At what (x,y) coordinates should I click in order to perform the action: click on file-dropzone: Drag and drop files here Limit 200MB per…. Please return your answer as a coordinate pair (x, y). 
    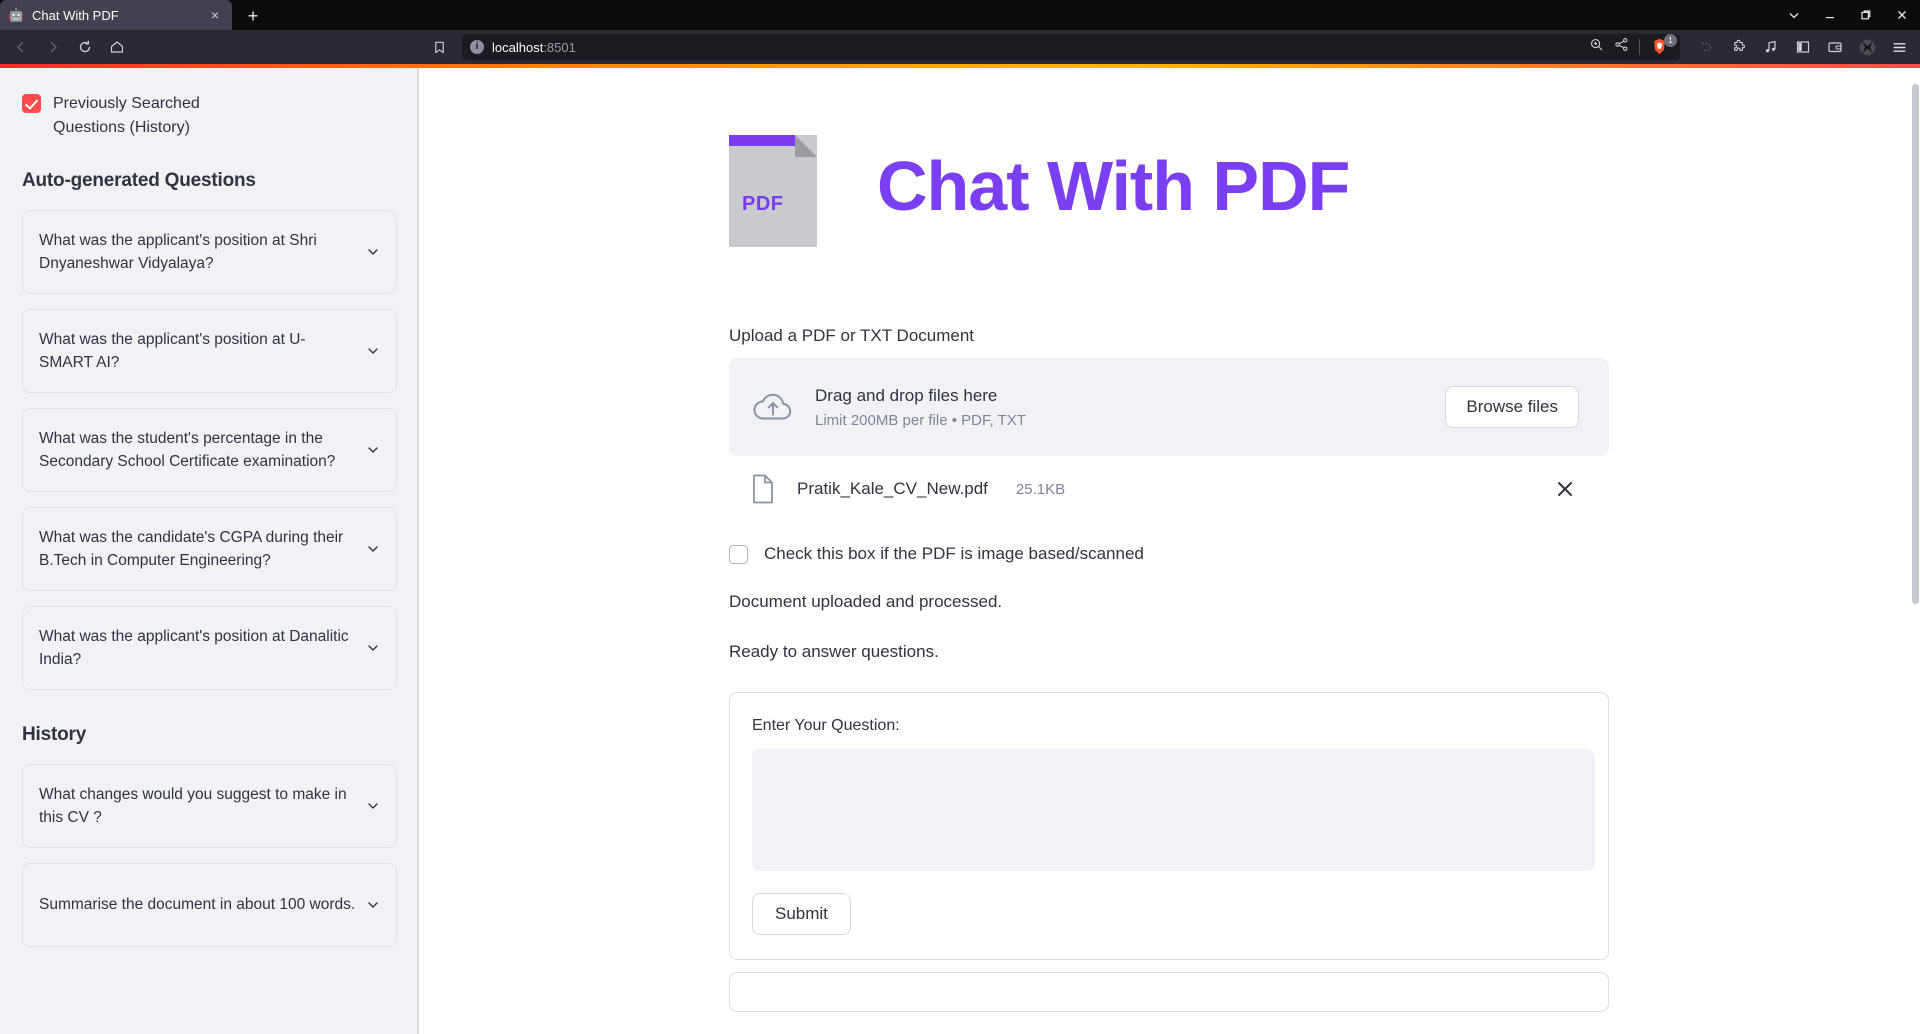
    Looking at the image, I should click on (1169, 407).